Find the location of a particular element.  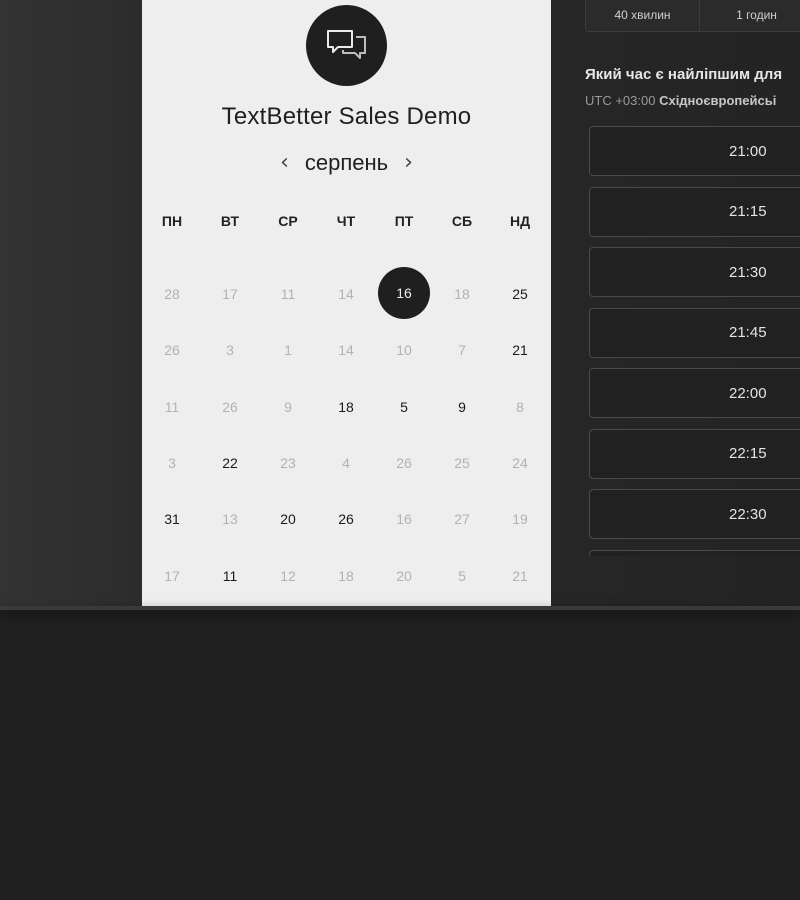

time-slot-button: 22:30 is located at coordinates (694, 514).